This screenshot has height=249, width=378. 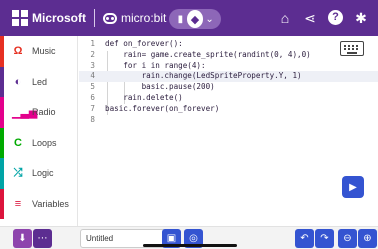 What do you see at coordinates (18, 203) in the screenshot?
I see `list-icon: ≡` at bounding box center [18, 203].